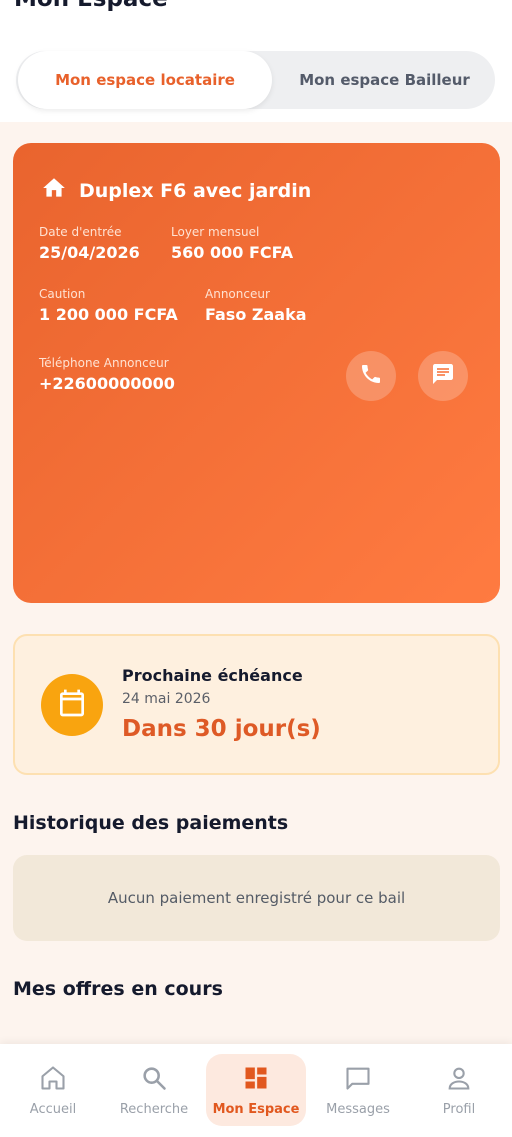  What do you see at coordinates (89, 252) in the screenshot?
I see `entry-date-value: 25/04/2026` at bounding box center [89, 252].